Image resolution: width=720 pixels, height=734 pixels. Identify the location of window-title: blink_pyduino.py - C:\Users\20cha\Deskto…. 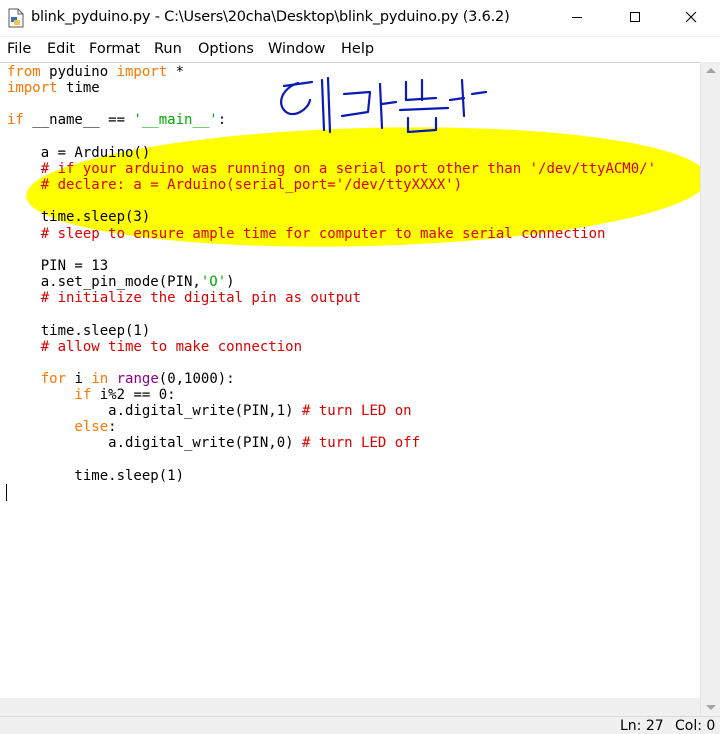
(270, 17).